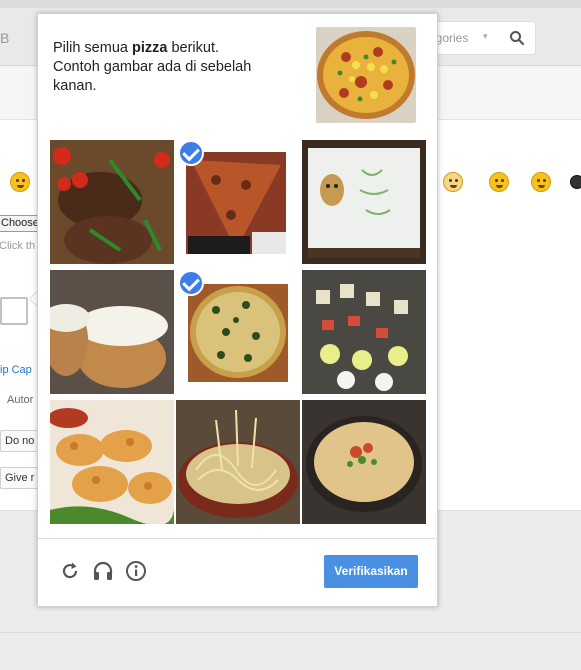  What do you see at coordinates (195, 48) in the screenshot?
I see `prompt-suffix: berikut.` at bounding box center [195, 48].